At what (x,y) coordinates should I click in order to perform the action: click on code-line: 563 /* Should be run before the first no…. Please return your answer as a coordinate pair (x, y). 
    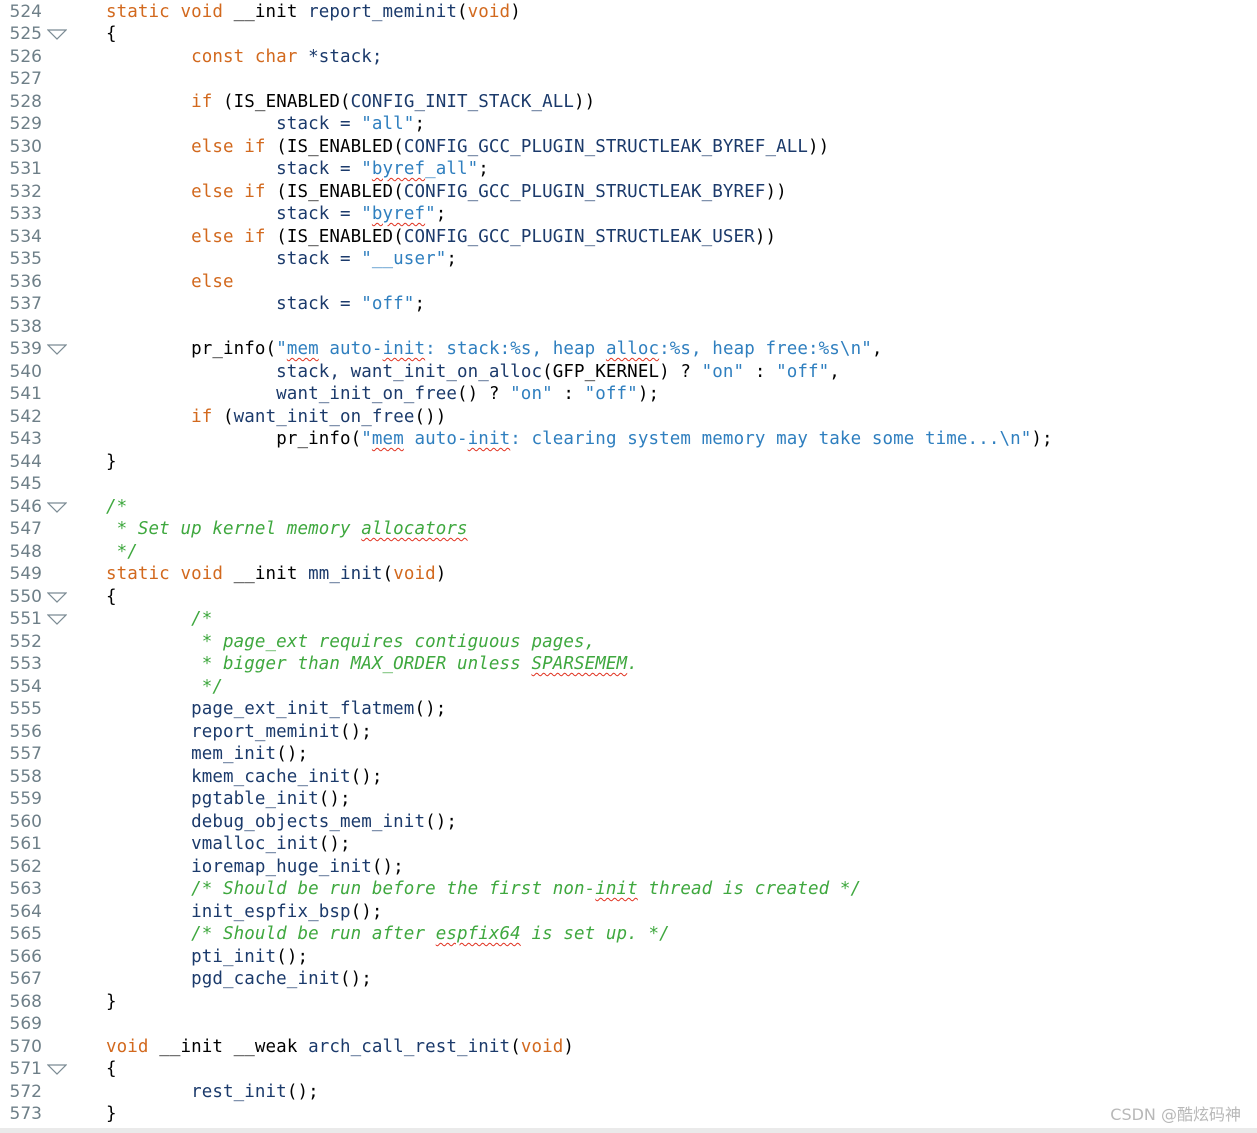
    Looking at the image, I should click on (628, 889).